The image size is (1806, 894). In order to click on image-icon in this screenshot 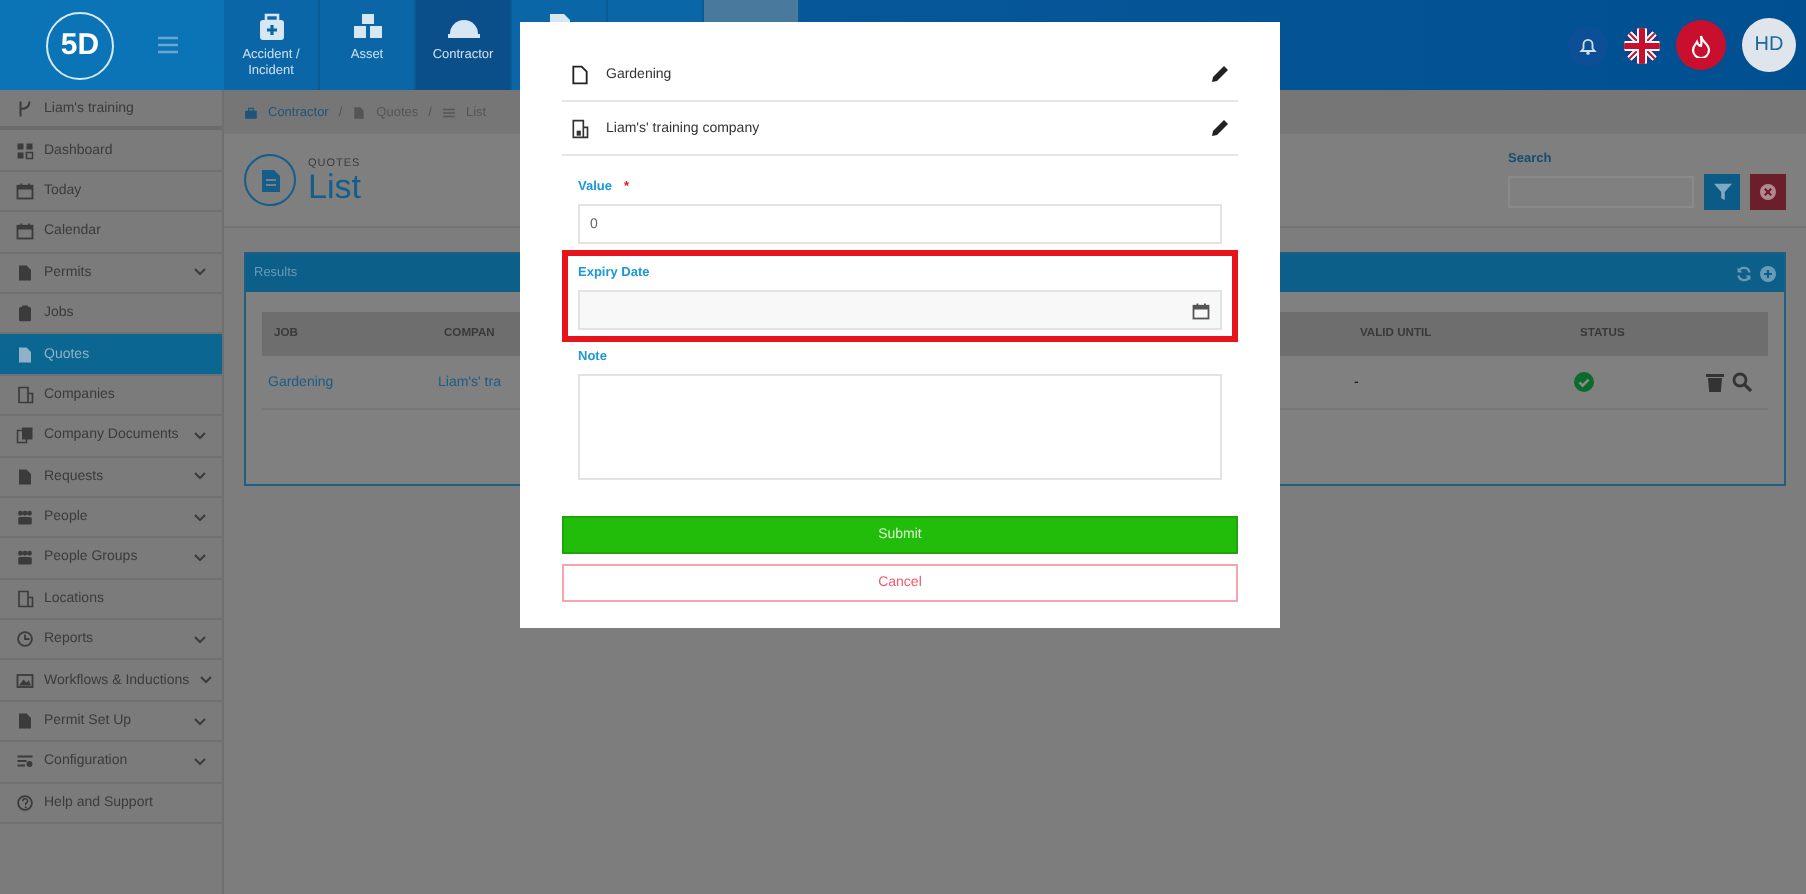, I will do `click(25, 680)`.